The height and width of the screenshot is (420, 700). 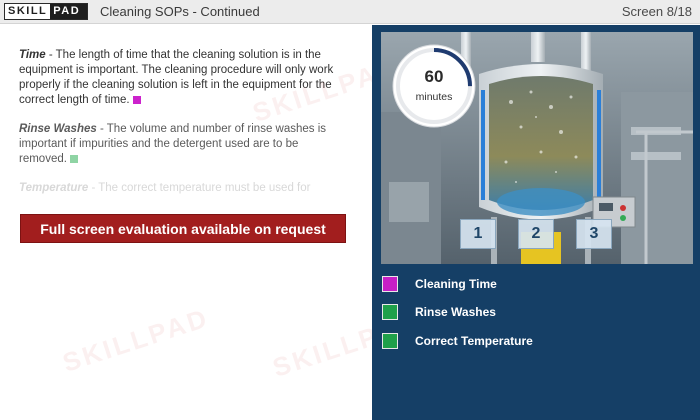 I want to click on timer-dial: 60 minutes, so click(x=434, y=86).